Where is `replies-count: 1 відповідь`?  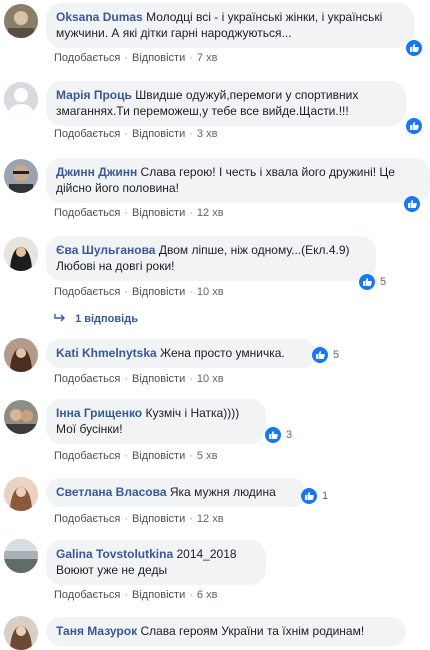
replies-count: 1 відповідь is located at coordinates (106, 319).